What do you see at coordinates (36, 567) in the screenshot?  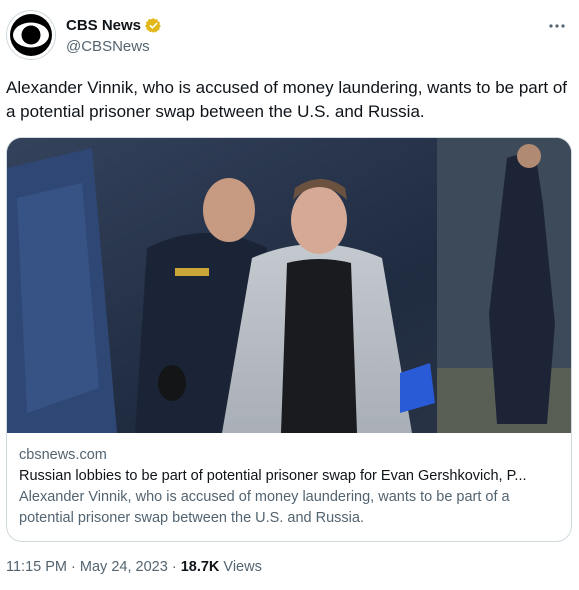 I see `tweet-time: 11:15 PM` at bounding box center [36, 567].